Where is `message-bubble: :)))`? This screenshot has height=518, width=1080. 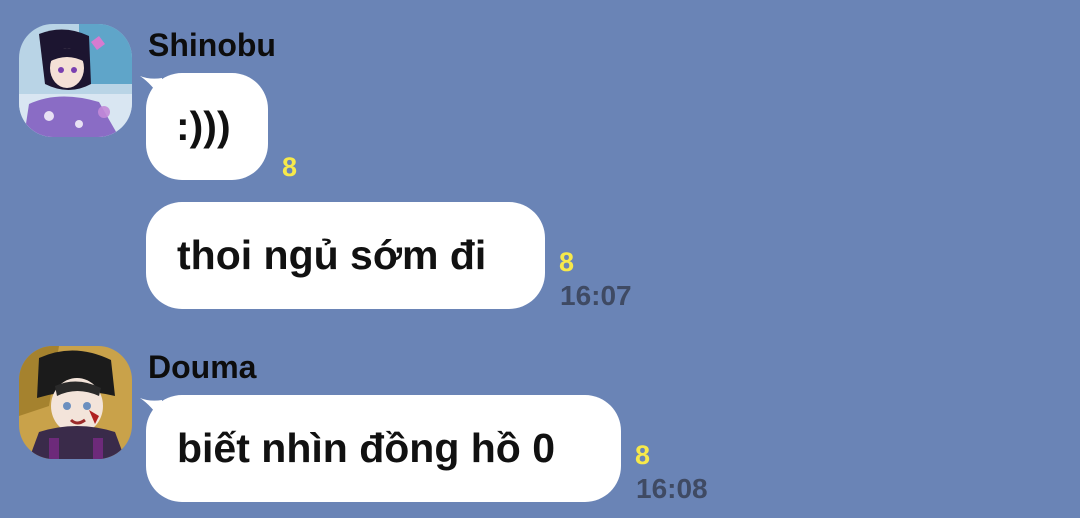
message-bubble: :))) is located at coordinates (207, 126).